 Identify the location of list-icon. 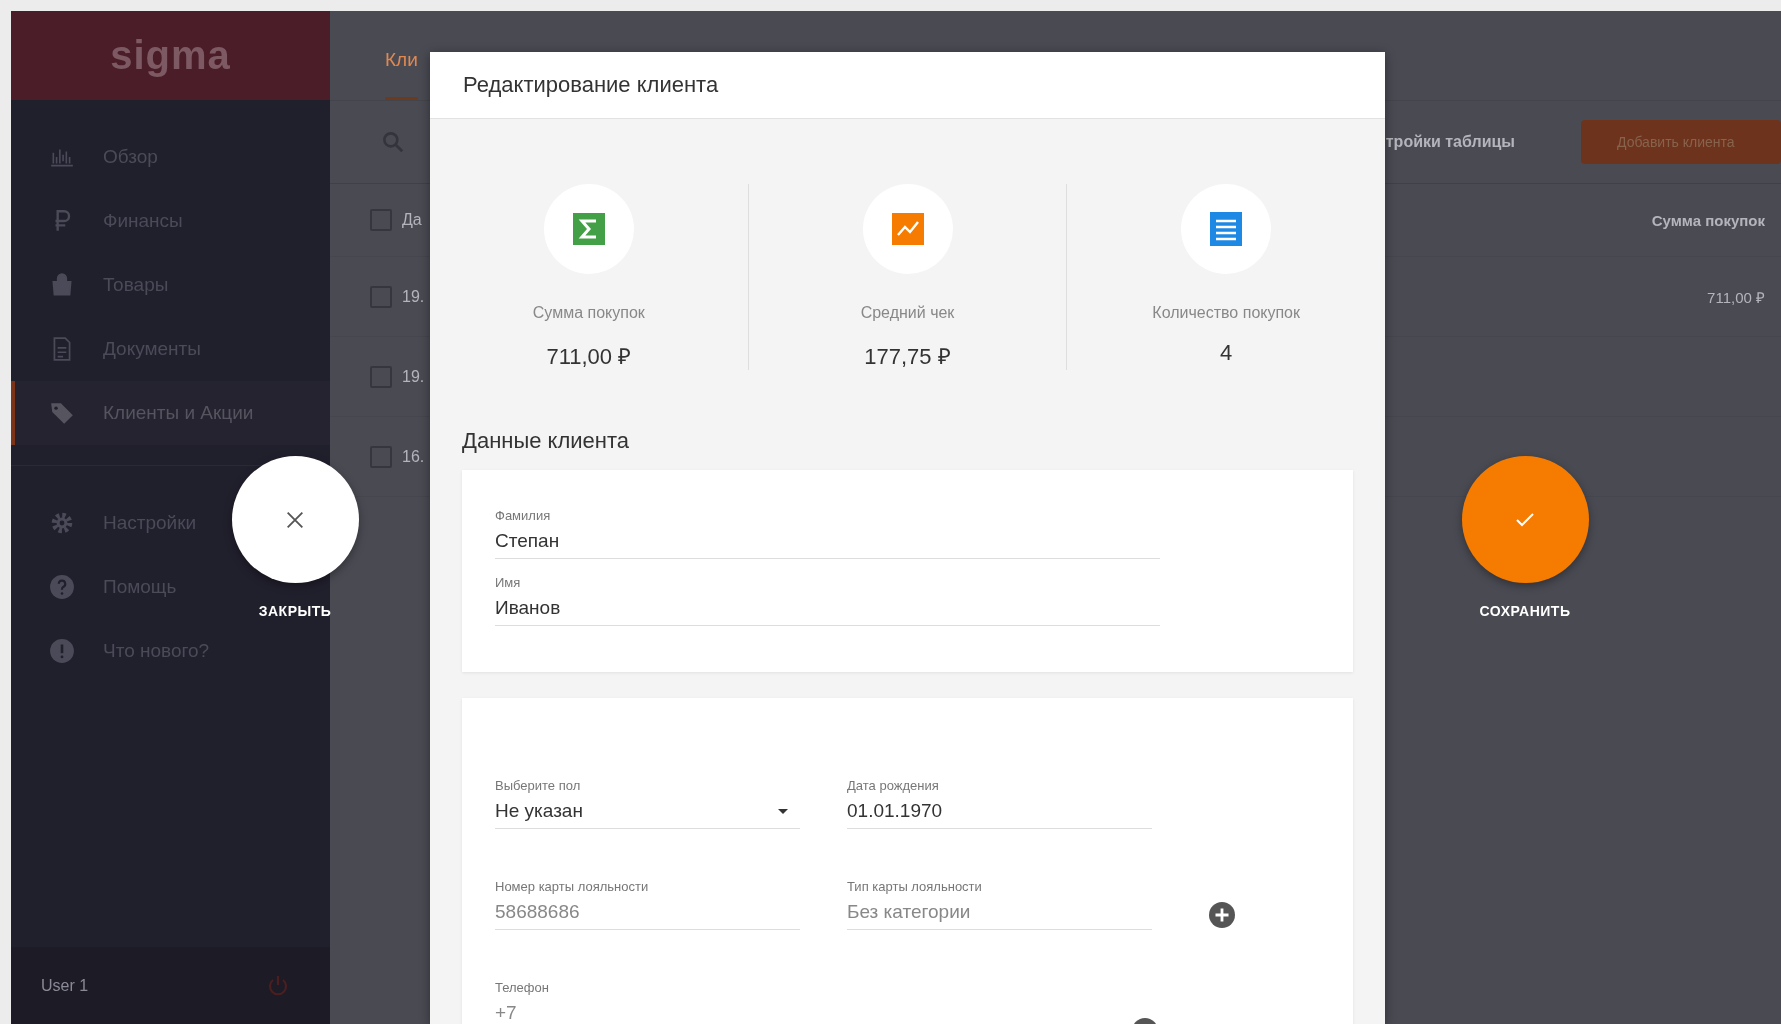
(1226, 229).